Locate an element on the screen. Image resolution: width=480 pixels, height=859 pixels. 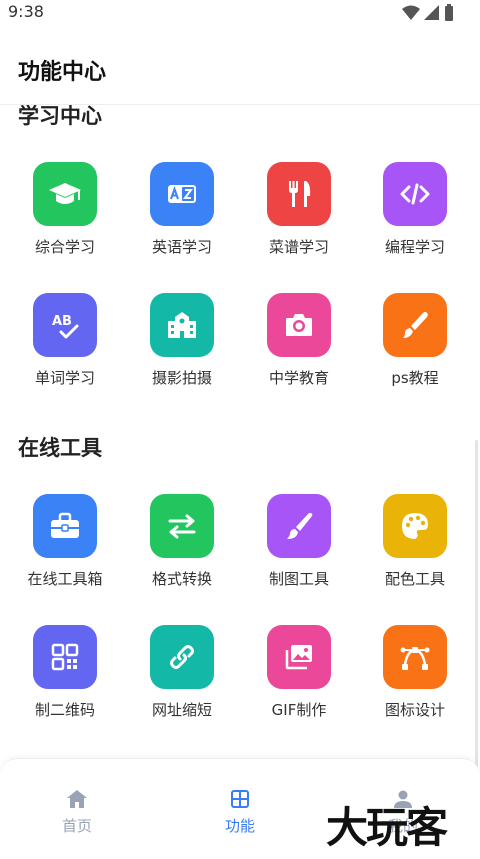
code-icon is located at coordinates (415, 194).